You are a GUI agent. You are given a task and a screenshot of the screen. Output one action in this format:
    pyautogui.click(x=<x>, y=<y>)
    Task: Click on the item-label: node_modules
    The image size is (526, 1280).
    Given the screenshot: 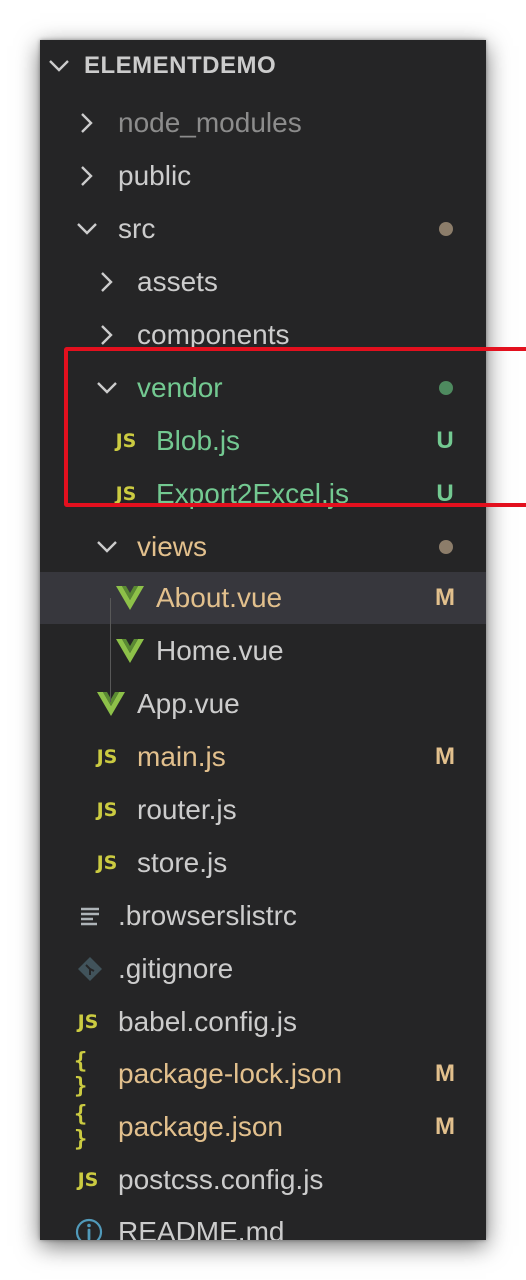 What is the action you would take?
    pyautogui.click(x=210, y=122)
    